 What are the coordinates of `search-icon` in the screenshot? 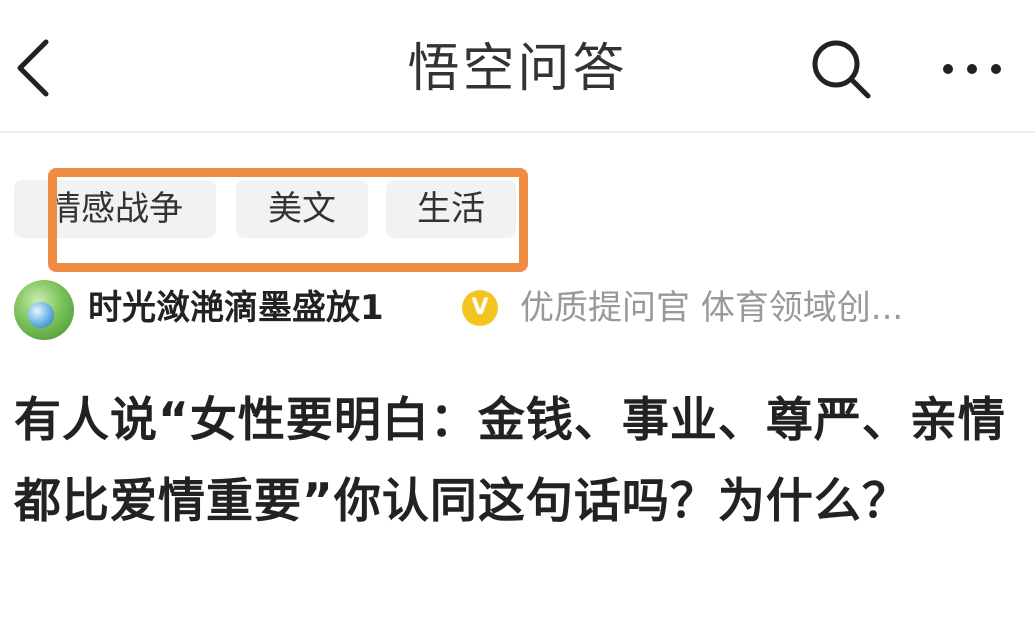 It's located at (841, 69).